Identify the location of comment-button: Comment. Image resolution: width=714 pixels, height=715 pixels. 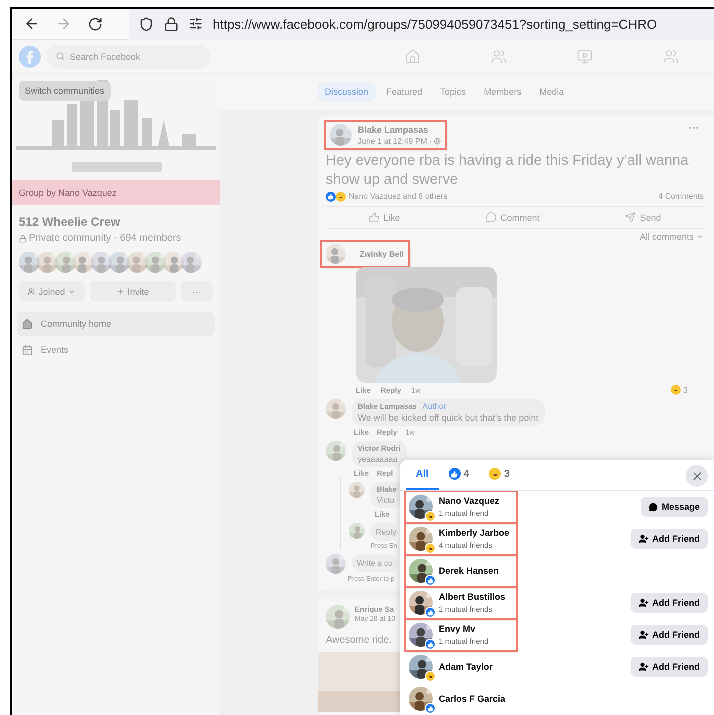
(520, 217).